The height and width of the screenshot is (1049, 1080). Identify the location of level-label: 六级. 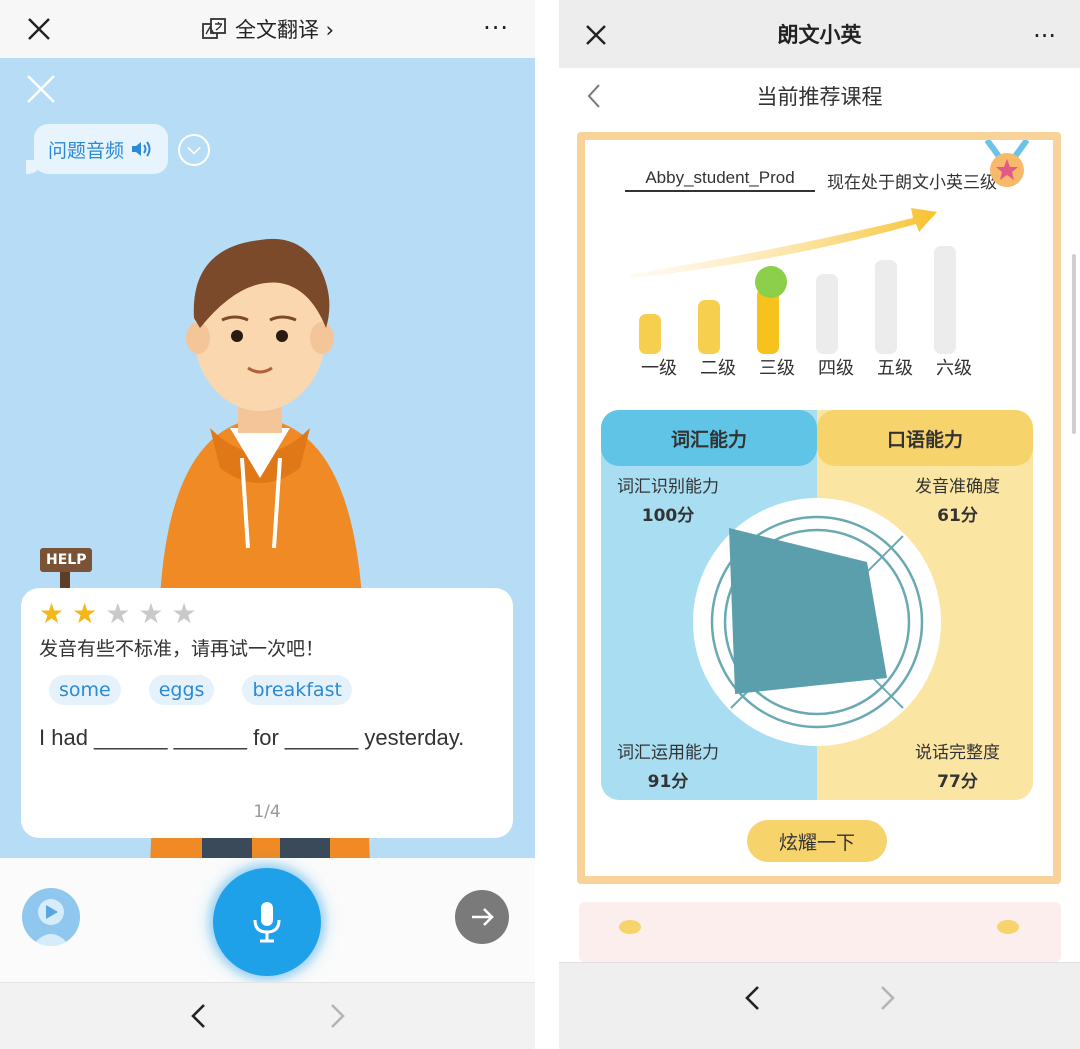
(954, 368).